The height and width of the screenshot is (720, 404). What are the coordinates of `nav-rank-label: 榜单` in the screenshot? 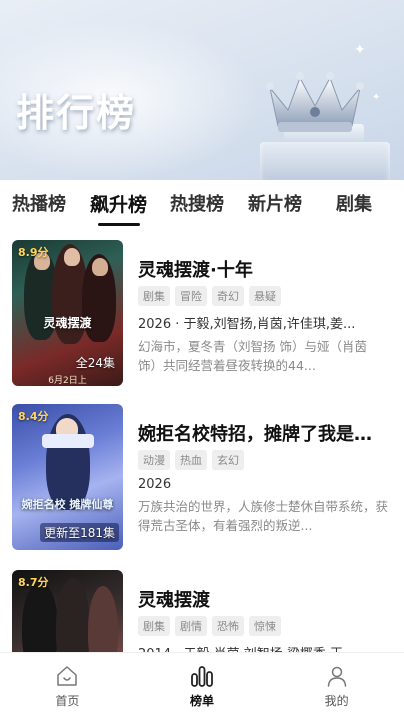 It's located at (202, 701).